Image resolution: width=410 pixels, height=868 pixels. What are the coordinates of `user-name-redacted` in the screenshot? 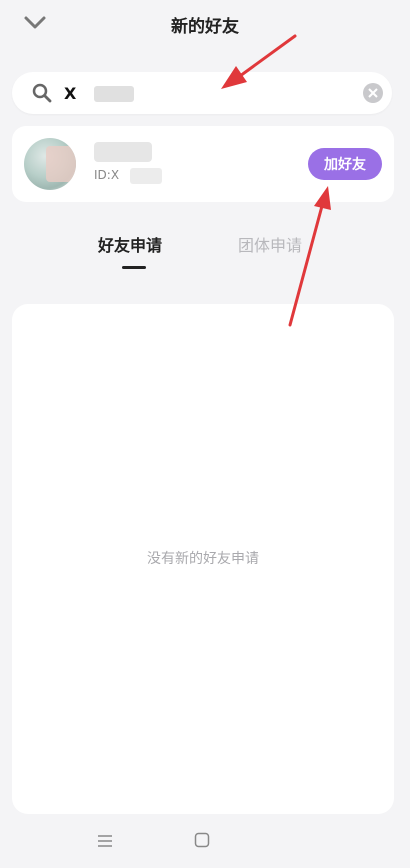 It's located at (123, 152).